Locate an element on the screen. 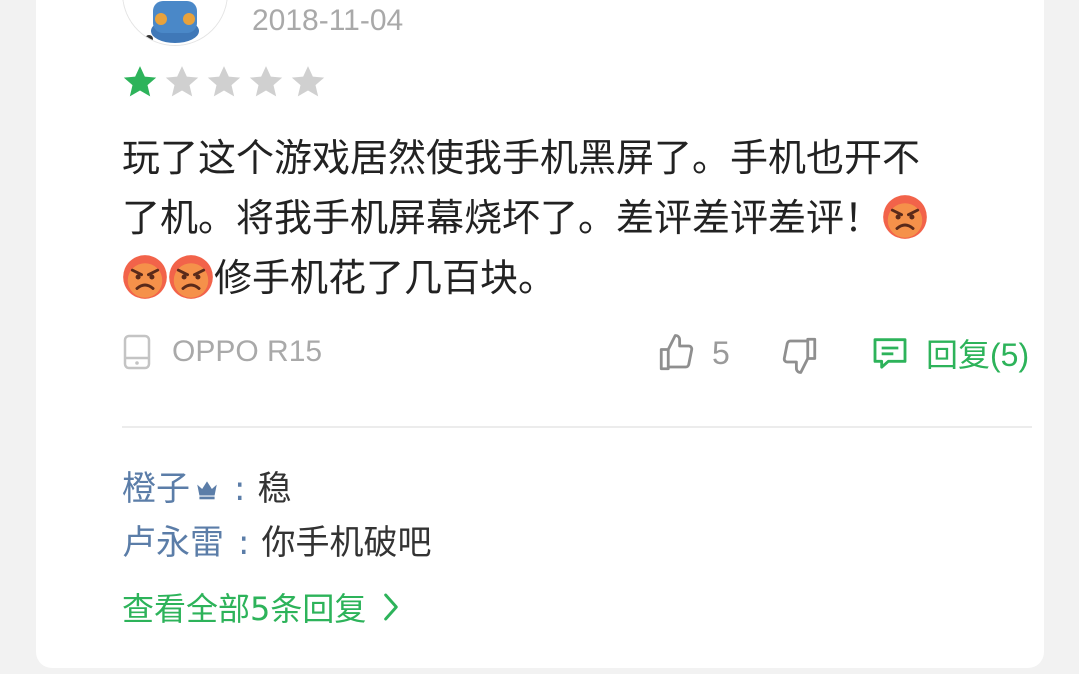  reply-text: 你手机破吧 is located at coordinates (346, 543).